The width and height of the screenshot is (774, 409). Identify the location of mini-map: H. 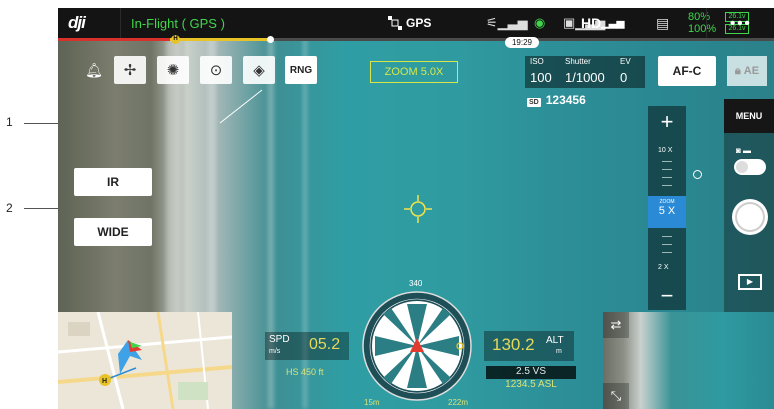
(145, 360).